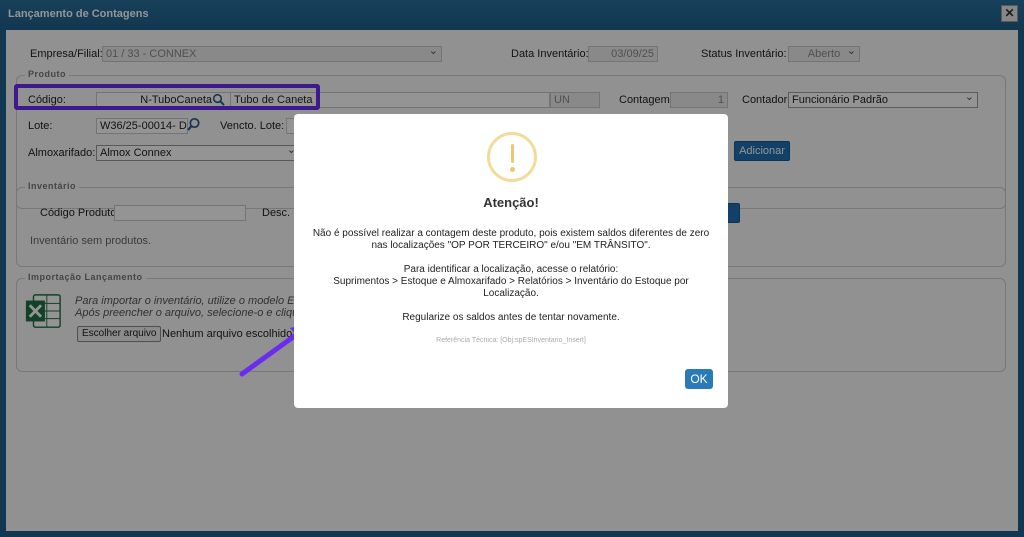  Describe the element at coordinates (512, 169) in the screenshot. I see `warning-dot` at that location.